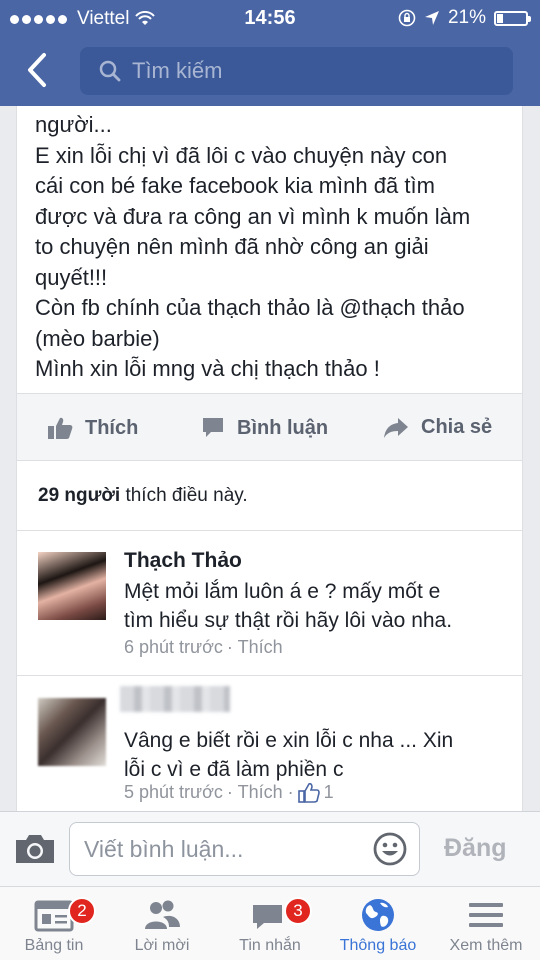 The height and width of the screenshot is (960, 540). Describe the element at coordinates (512, 18) in the screenshot. I see `battery-icon` at that location.